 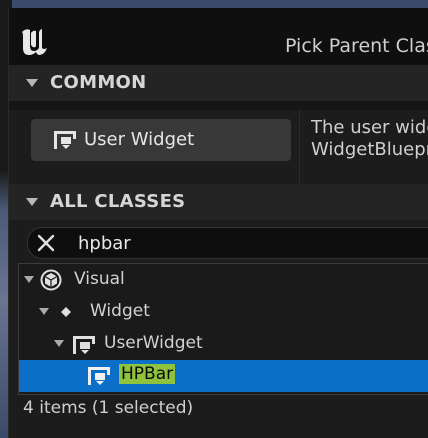 What do you see at coordinates (218, 36) in the screenshot?
I see `title-bar: Pick Parent Class` at bounding box center [218, 36].